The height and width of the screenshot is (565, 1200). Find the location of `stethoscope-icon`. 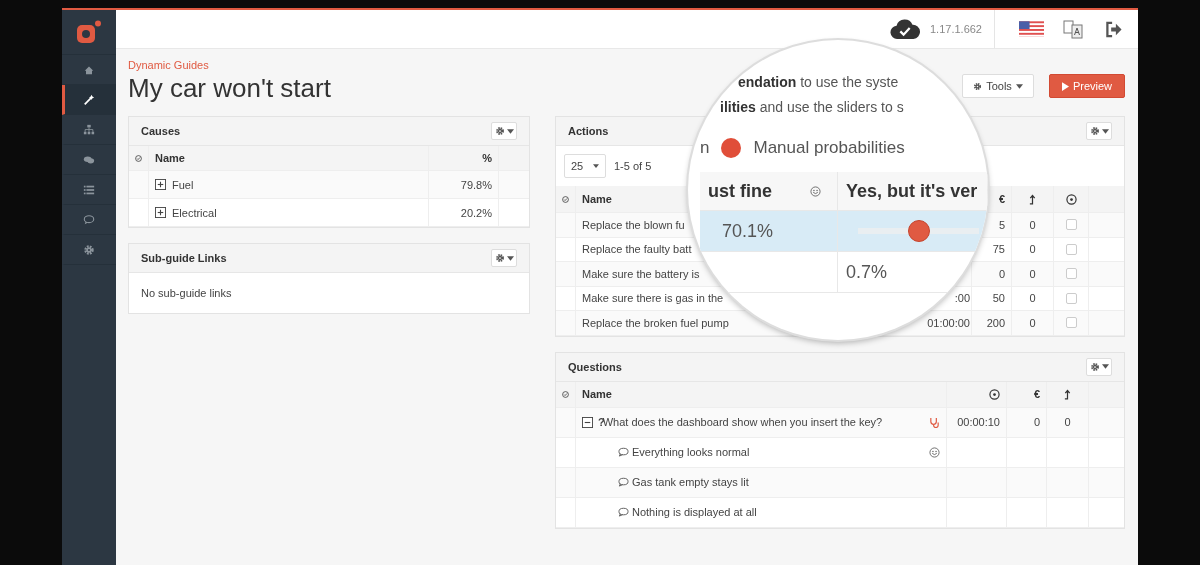

stethoscope-icon is located at coordinates (934, 422).